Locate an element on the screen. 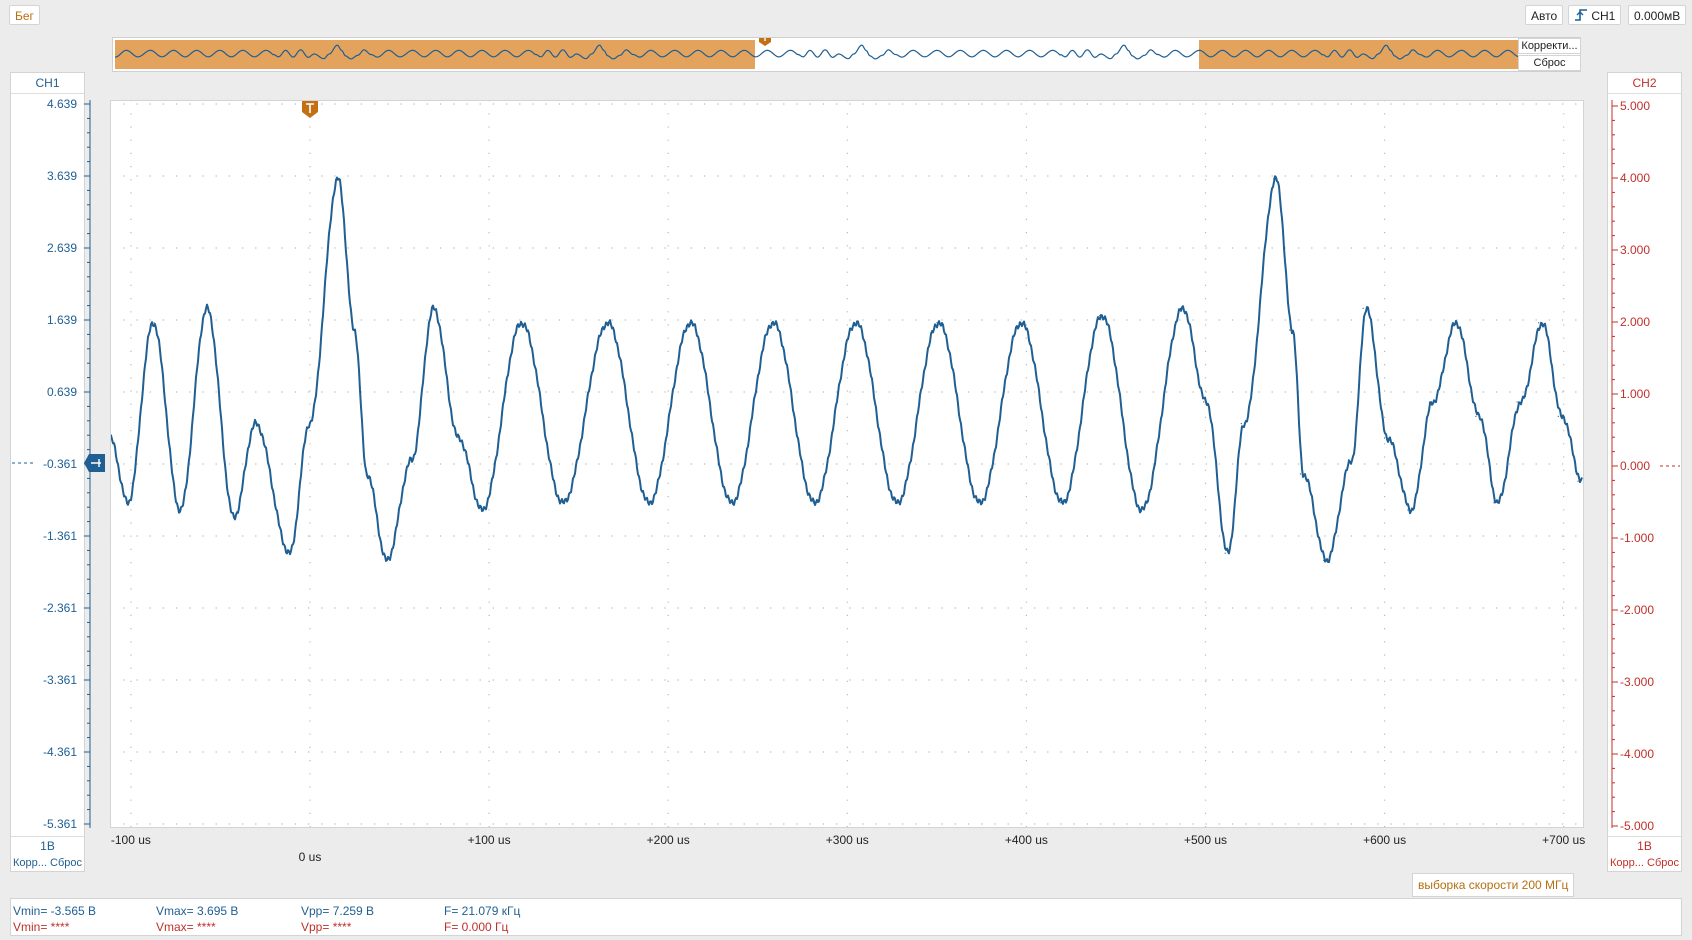 Image resolution: width=1692 pixels, height=940 pixels. trigger-level-button: 0.000мВ is located at coordinates (1657, 15).